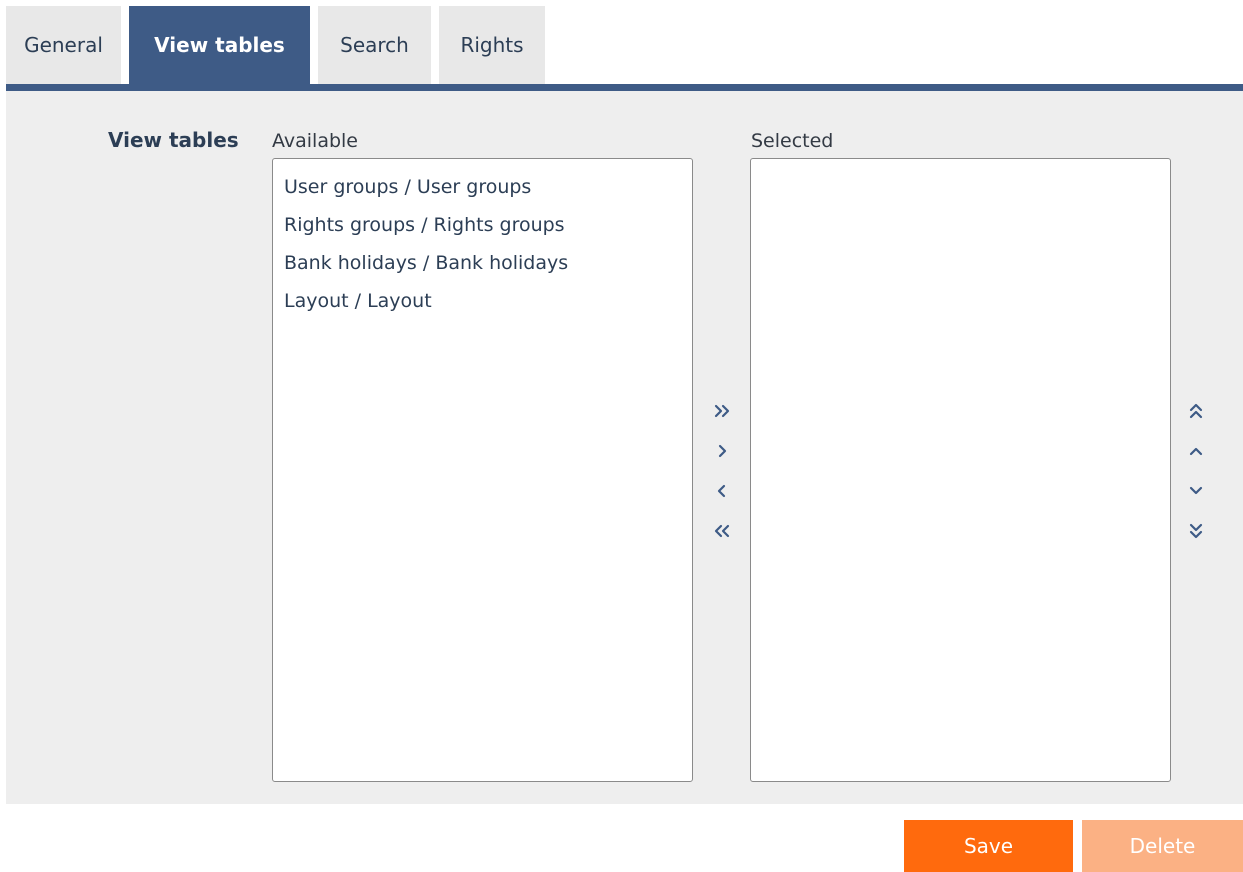 This screenshot has height=872, width=1243. What do you see at coordinates (492, 45) in the screenshot?
I see `tab-rights: Rights` at bounding box center [492, 45].